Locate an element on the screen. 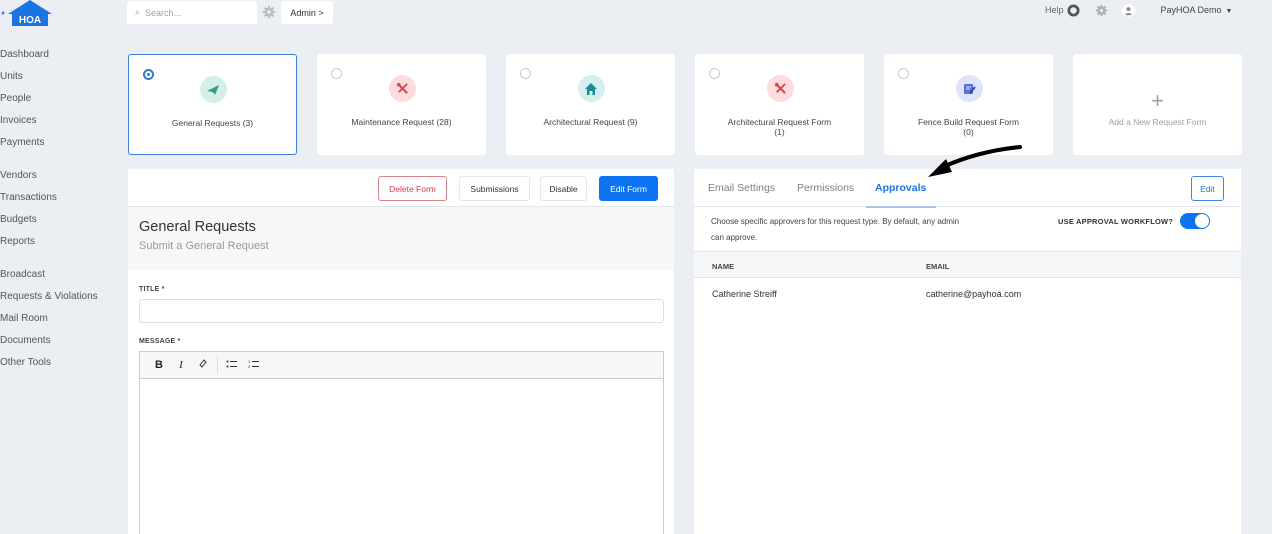 The height and width of the screenshot is (534, 1272). message-editor: B I 12 is located at coordinates (401, 442).